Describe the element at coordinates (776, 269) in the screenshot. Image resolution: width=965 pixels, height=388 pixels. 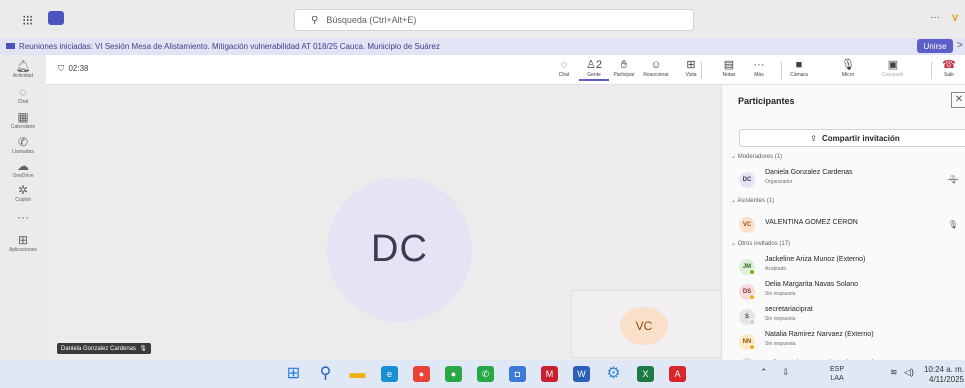
I see `participant-status: Aceptado` at that location.